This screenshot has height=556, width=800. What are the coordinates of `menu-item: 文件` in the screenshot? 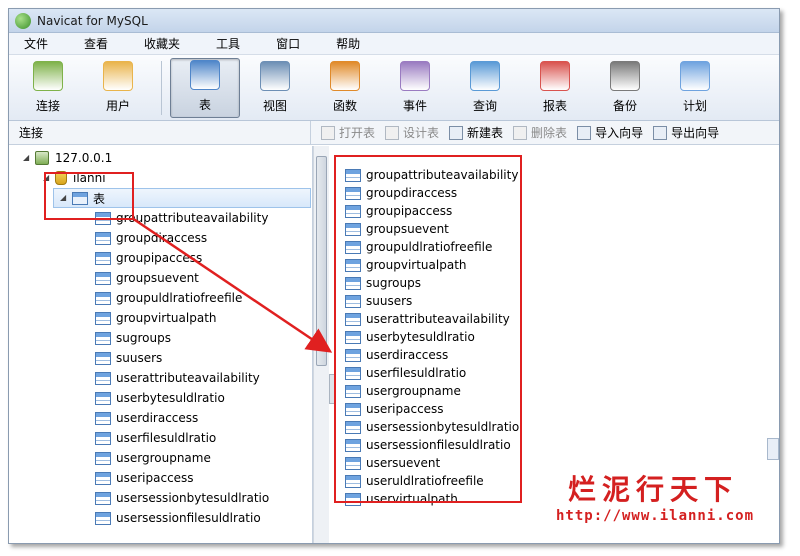 It's located at (36, 43).